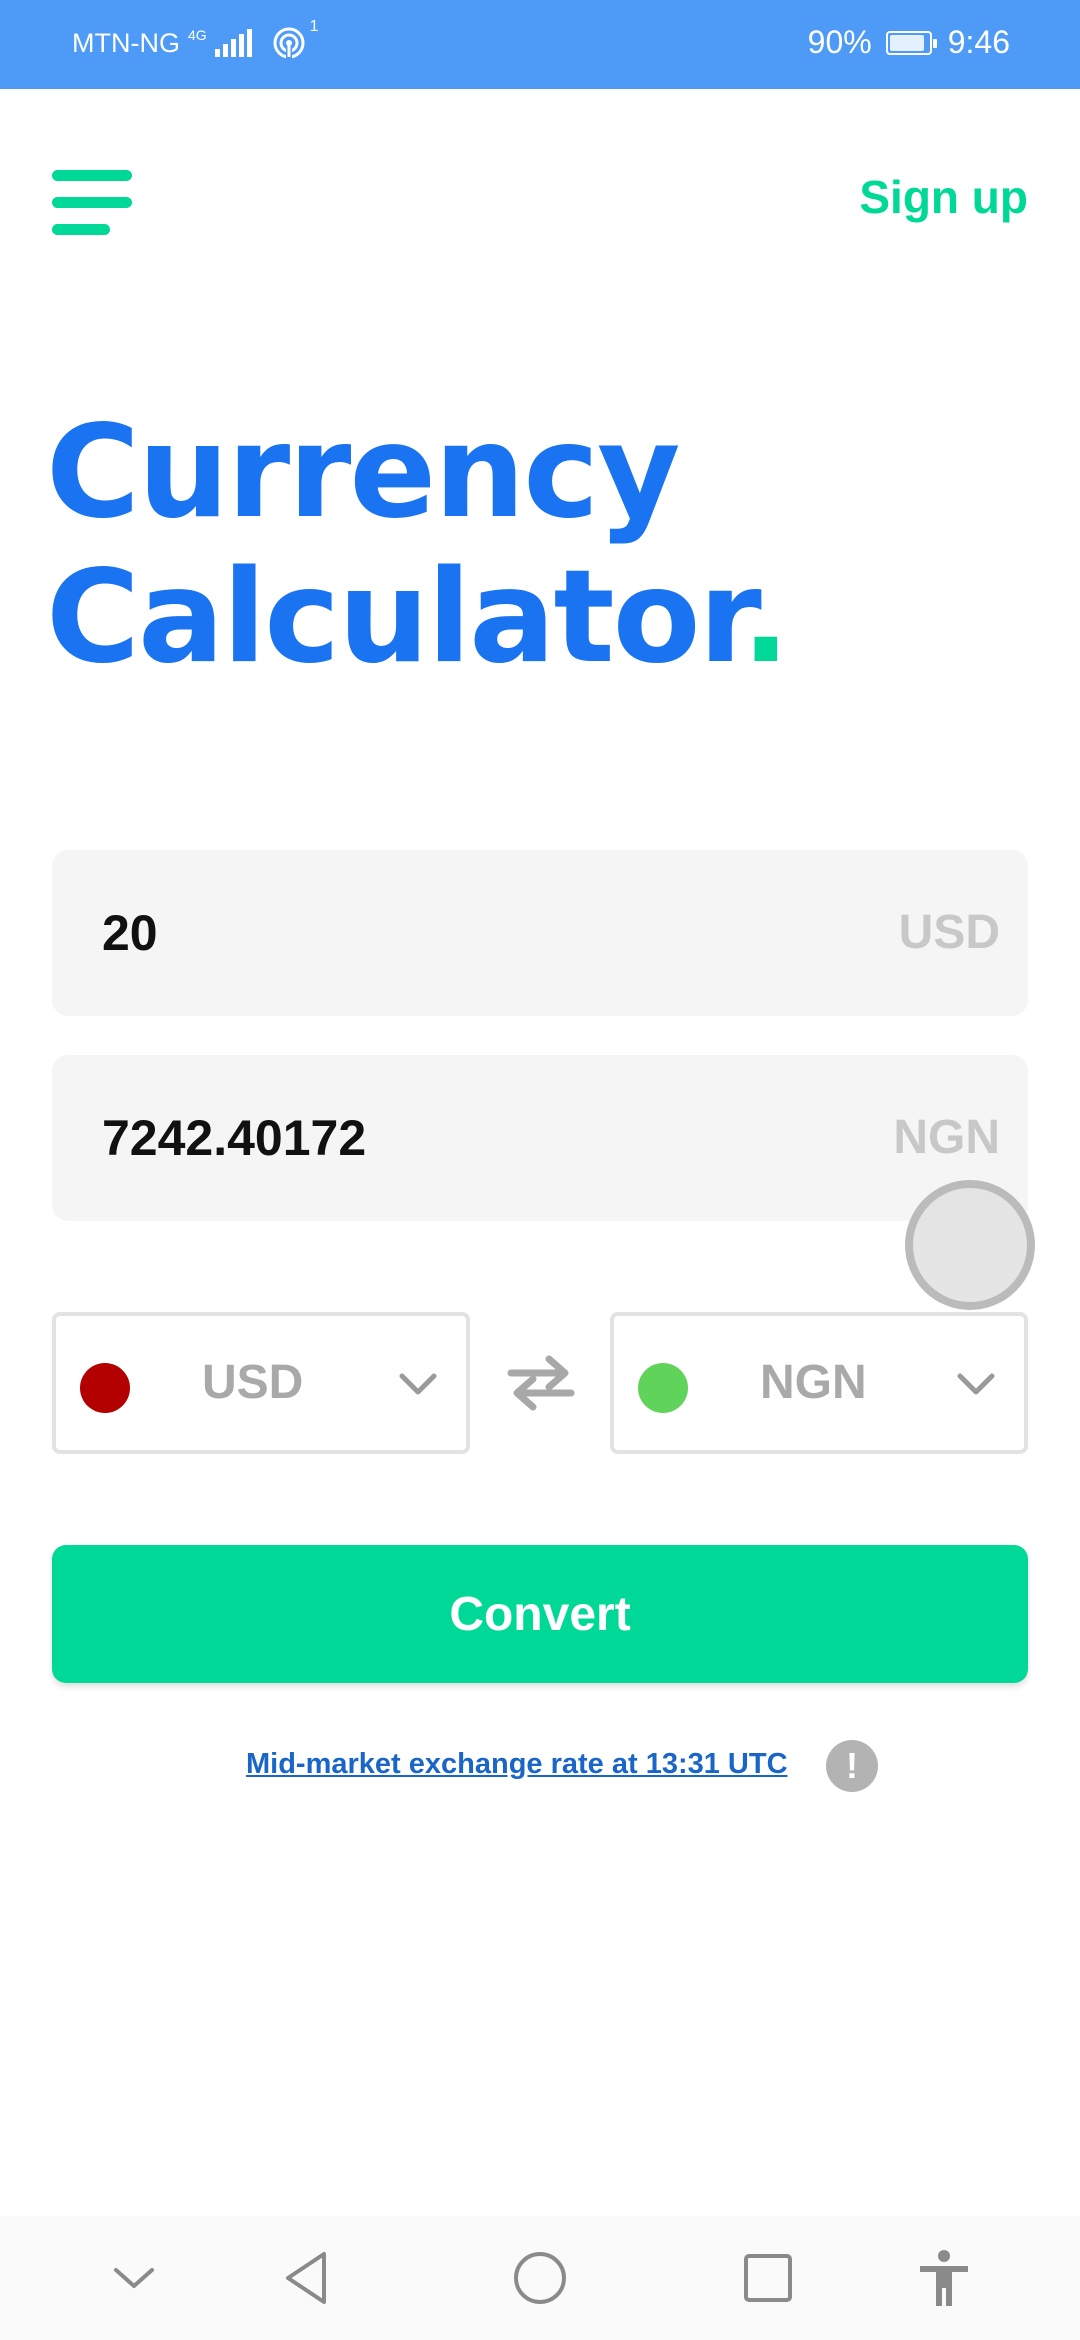 This screenshot has width=1080, height=2340. I want to click on recents-icon, so click(768, 2278).